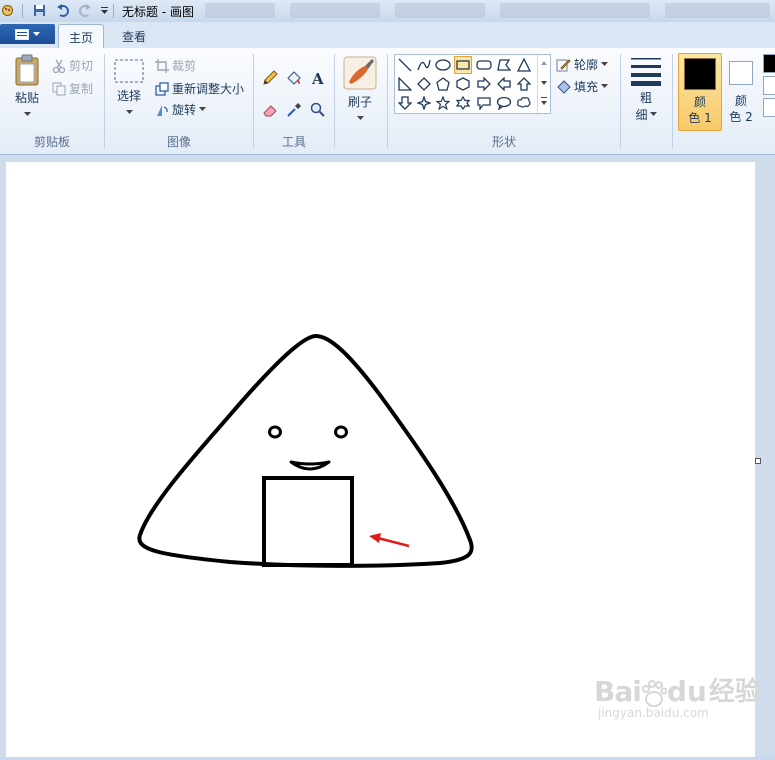 Image resolution: width=775 pixels, height=760 pixels. What do you see at coordinates (27, 70) in the screenshot?
I see `clipboard-icon` at bounding box center [27, 70].